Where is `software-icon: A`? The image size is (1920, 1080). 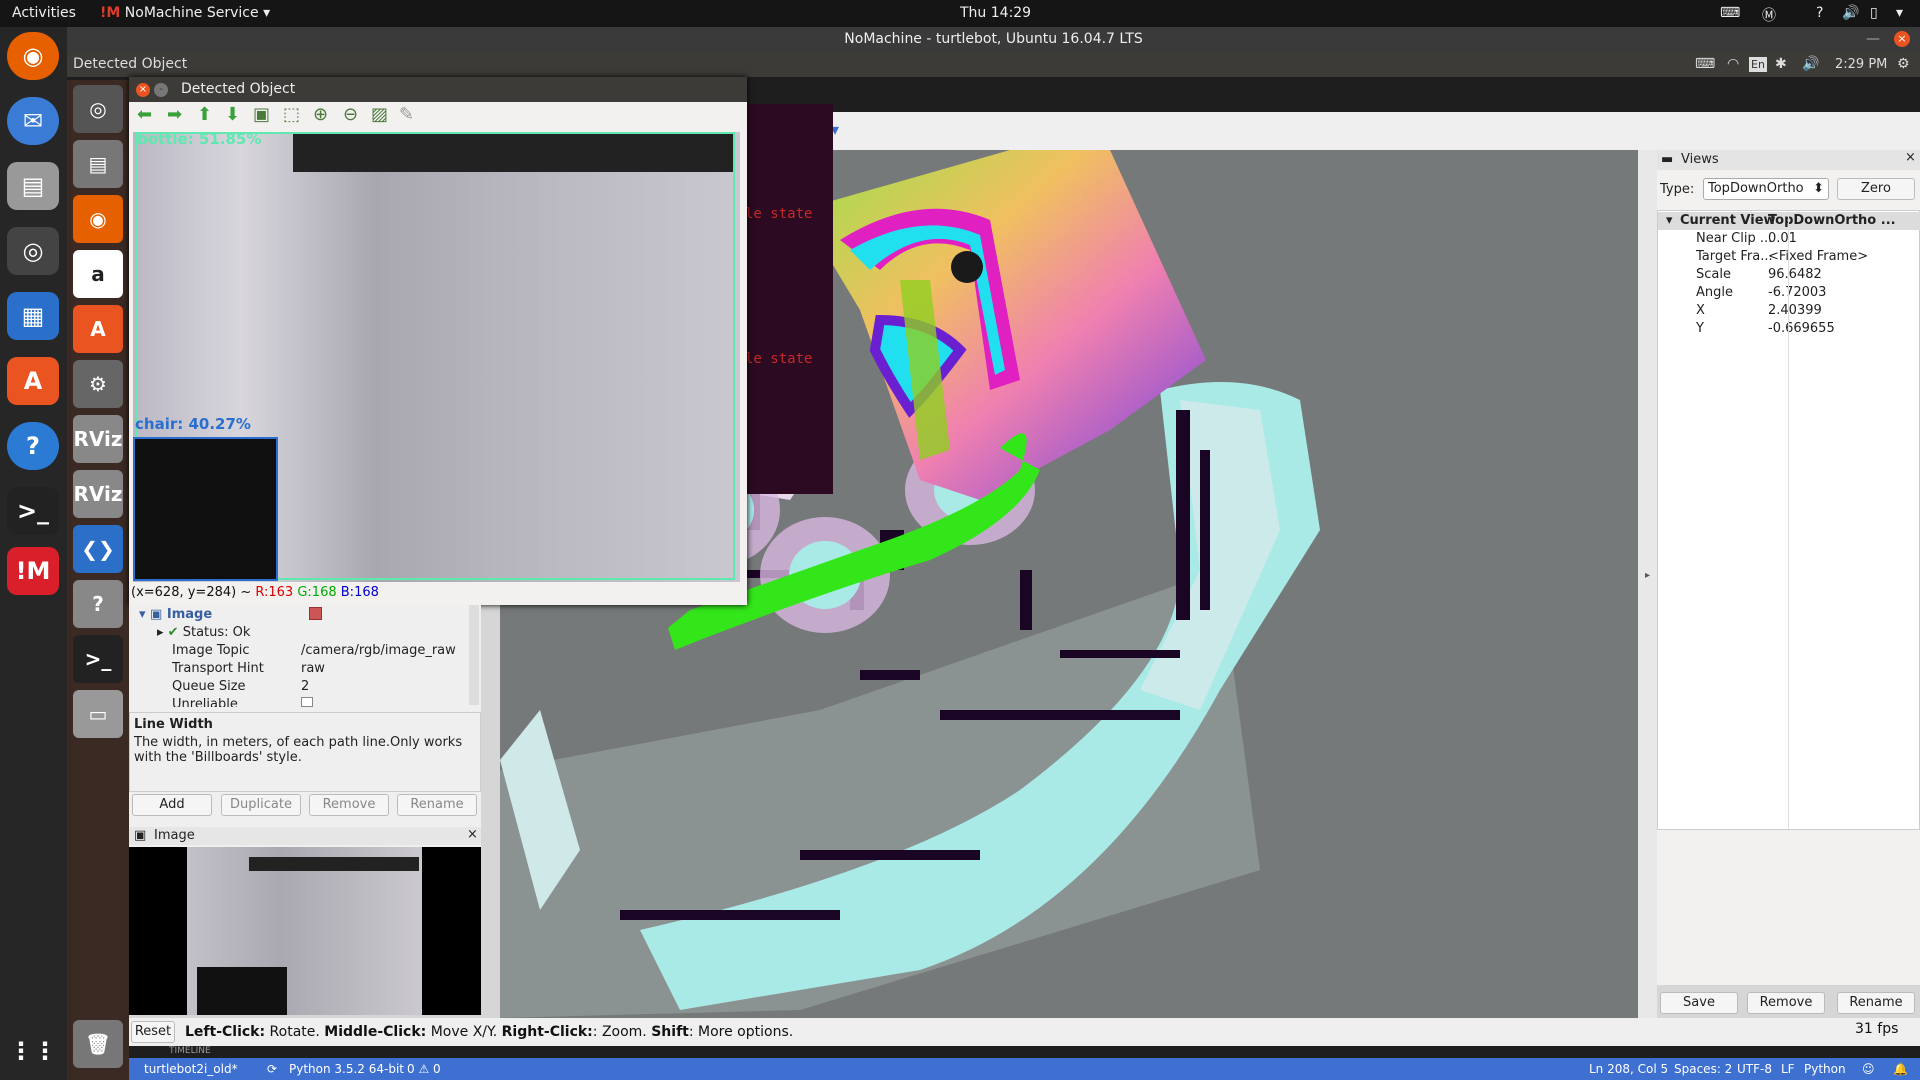 software-icon: A is located at coordinates (33, 381).